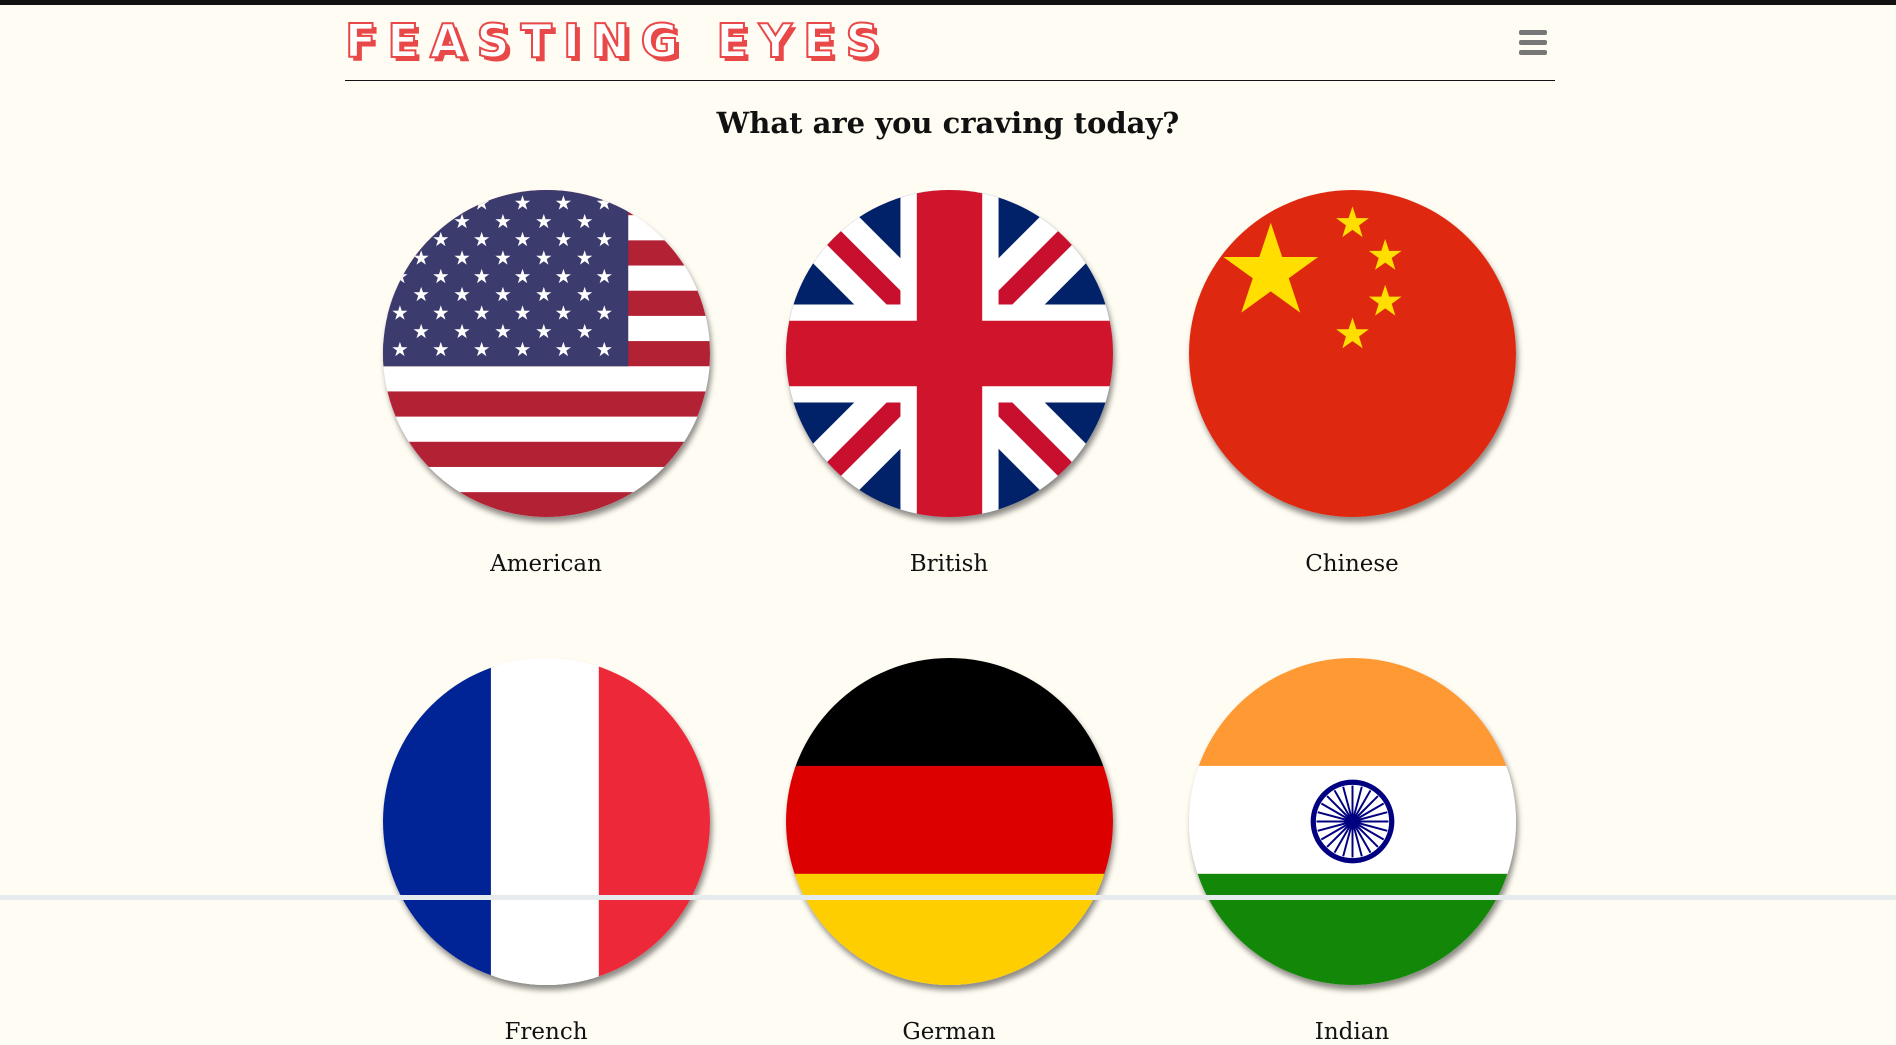  What do you see at coordinates (1352, 564) in the screenshot?
I see `cuisine-label: Chinese` at bounding box center [1352, 564].